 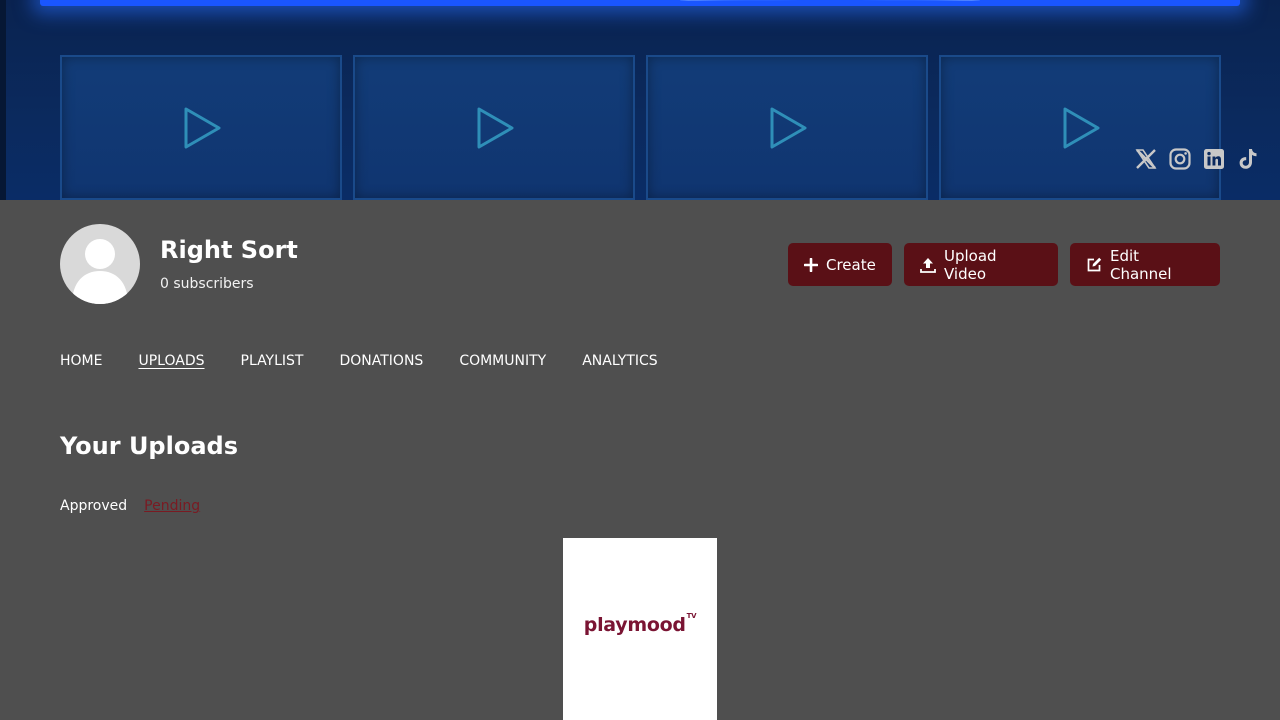 I want to click on tiktok-icon, so click(x=1248, y=159).